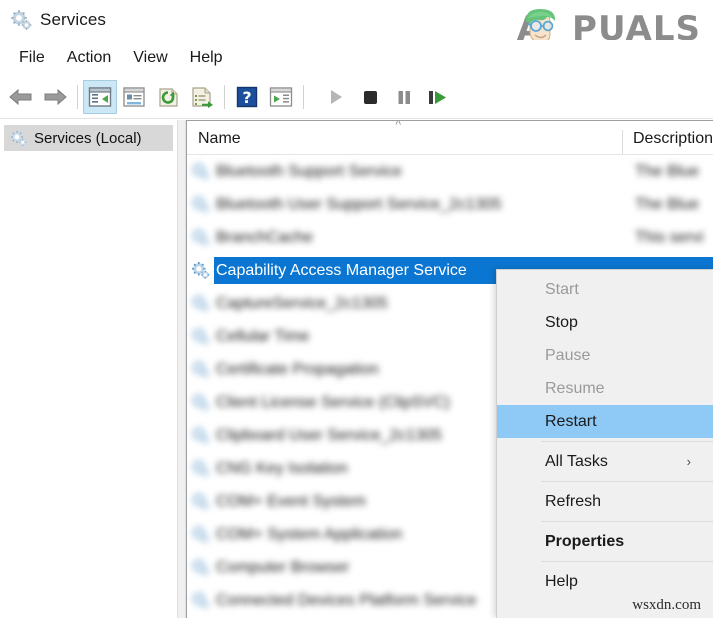 The image size is (713, 618). I want to click on service-name: BranchCache, so click(264, 237).